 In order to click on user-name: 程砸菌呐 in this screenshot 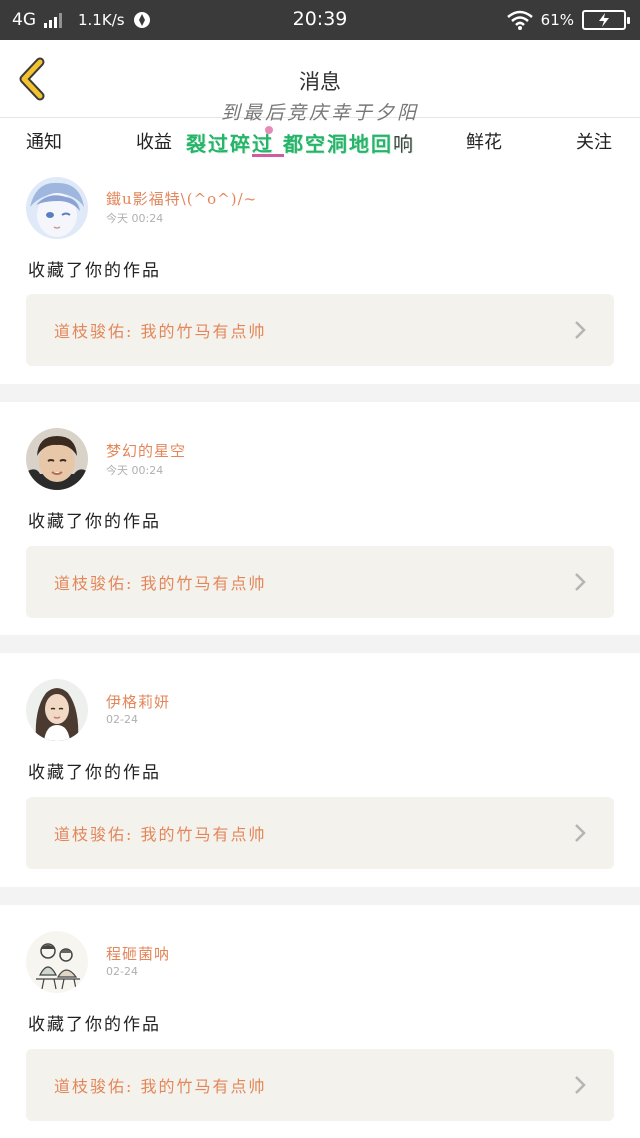, I will do `click(138, 953)`.